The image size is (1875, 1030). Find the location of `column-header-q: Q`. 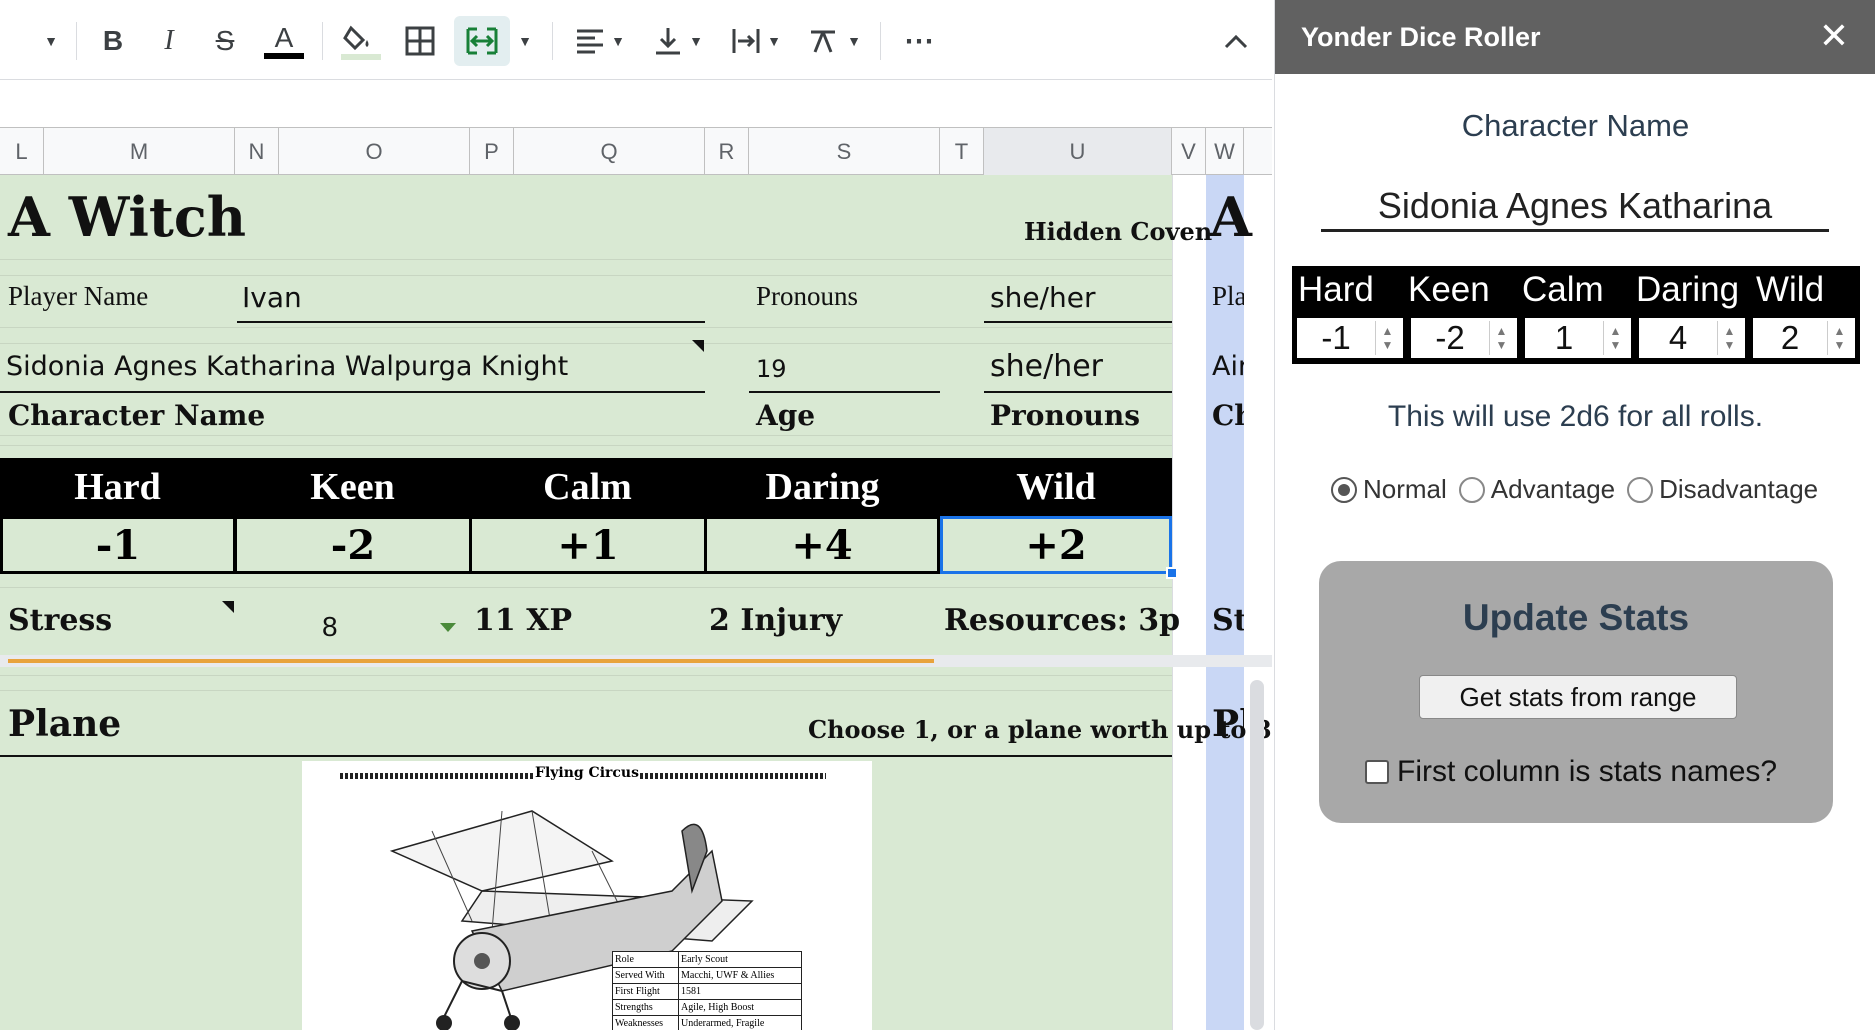

column-header-q: Q is located at coordinates (609, 151).